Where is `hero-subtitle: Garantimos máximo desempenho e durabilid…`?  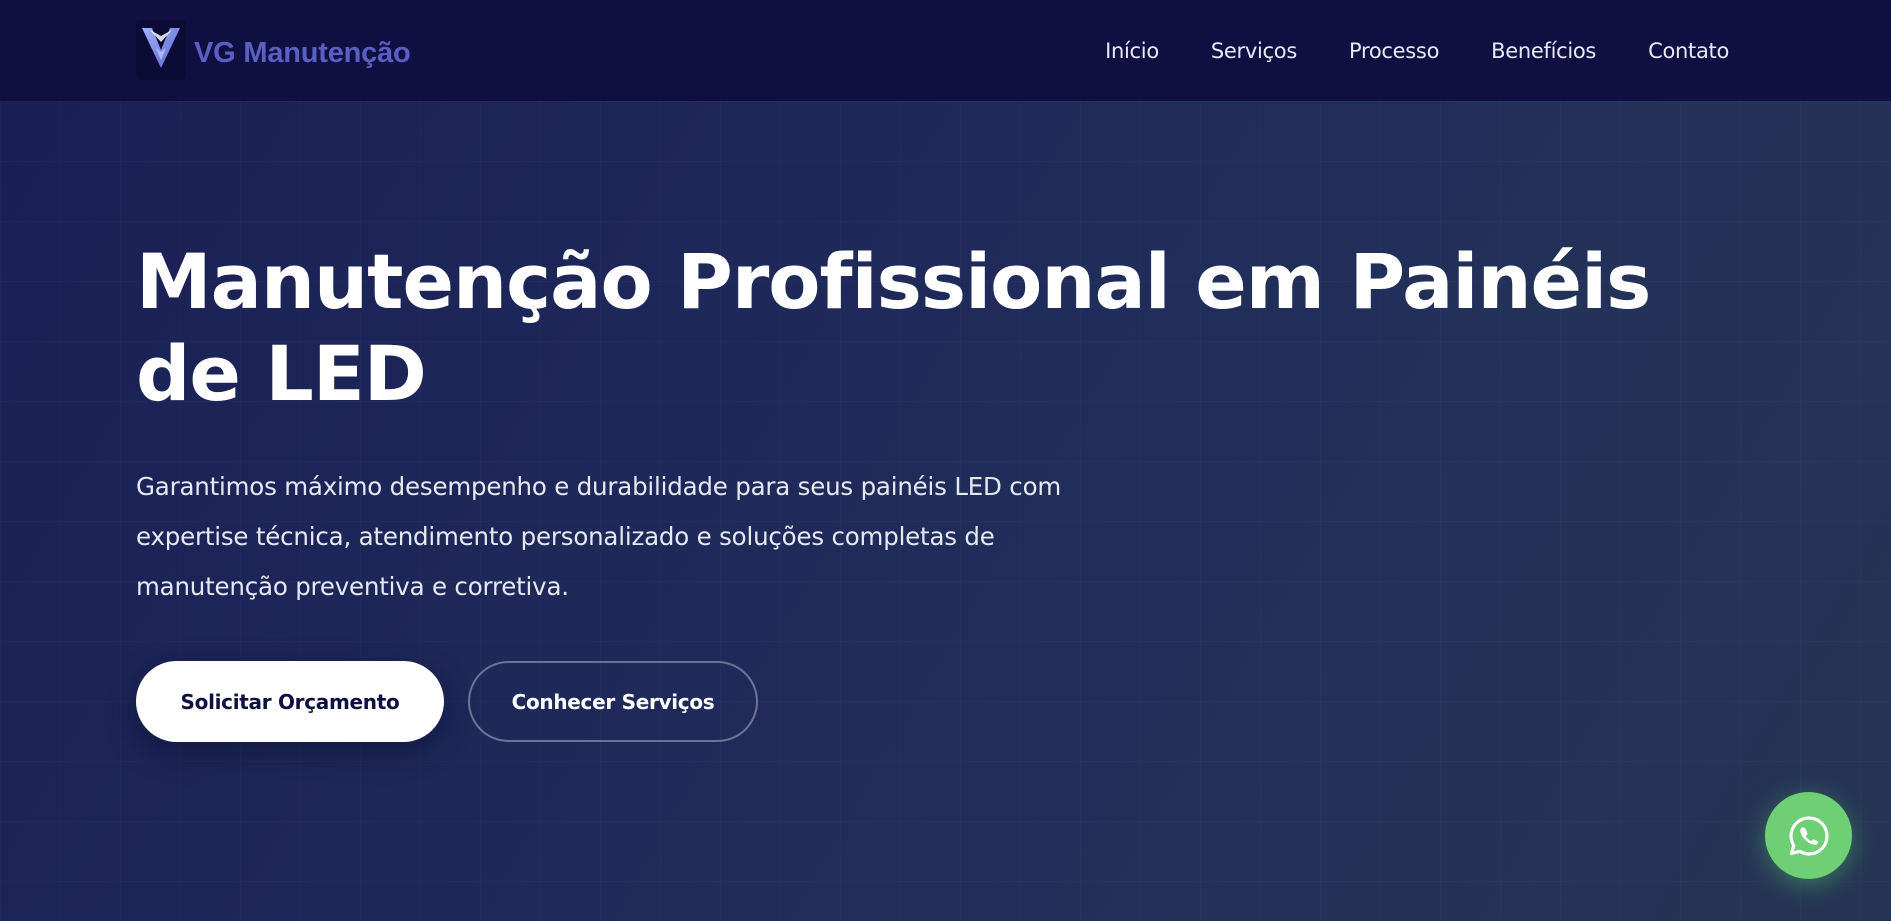 hero-subtitle: Garantimos máximo desempenho e durabilid… is located at coordinates (599, 536).